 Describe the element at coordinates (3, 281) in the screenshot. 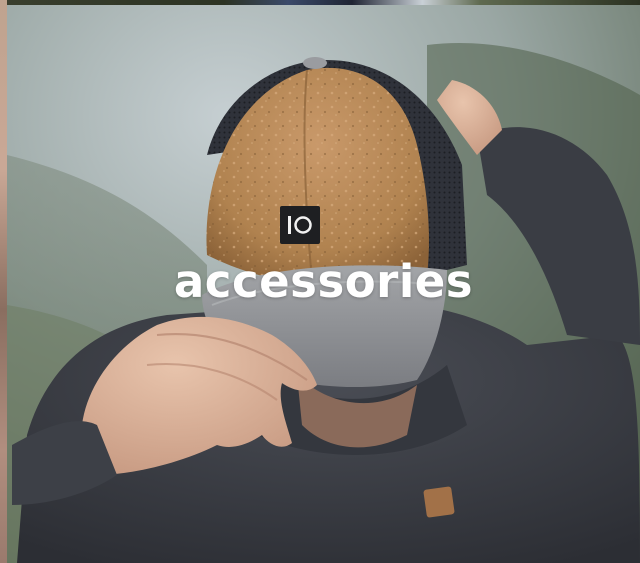

I see `adjacent-tile-edge` at that location.